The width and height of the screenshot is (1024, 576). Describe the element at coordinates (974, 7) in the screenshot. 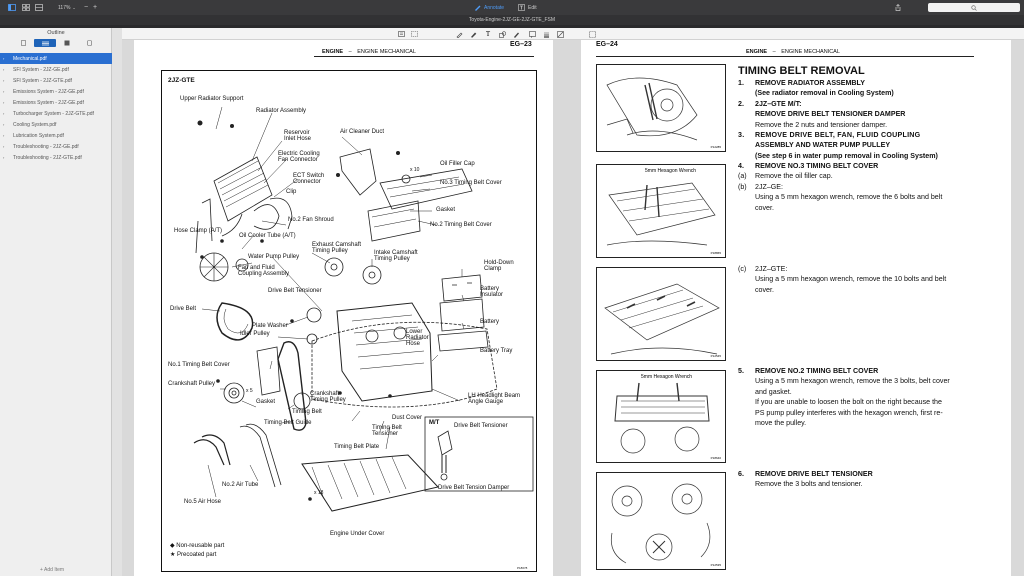

I see `search-input` at that location.